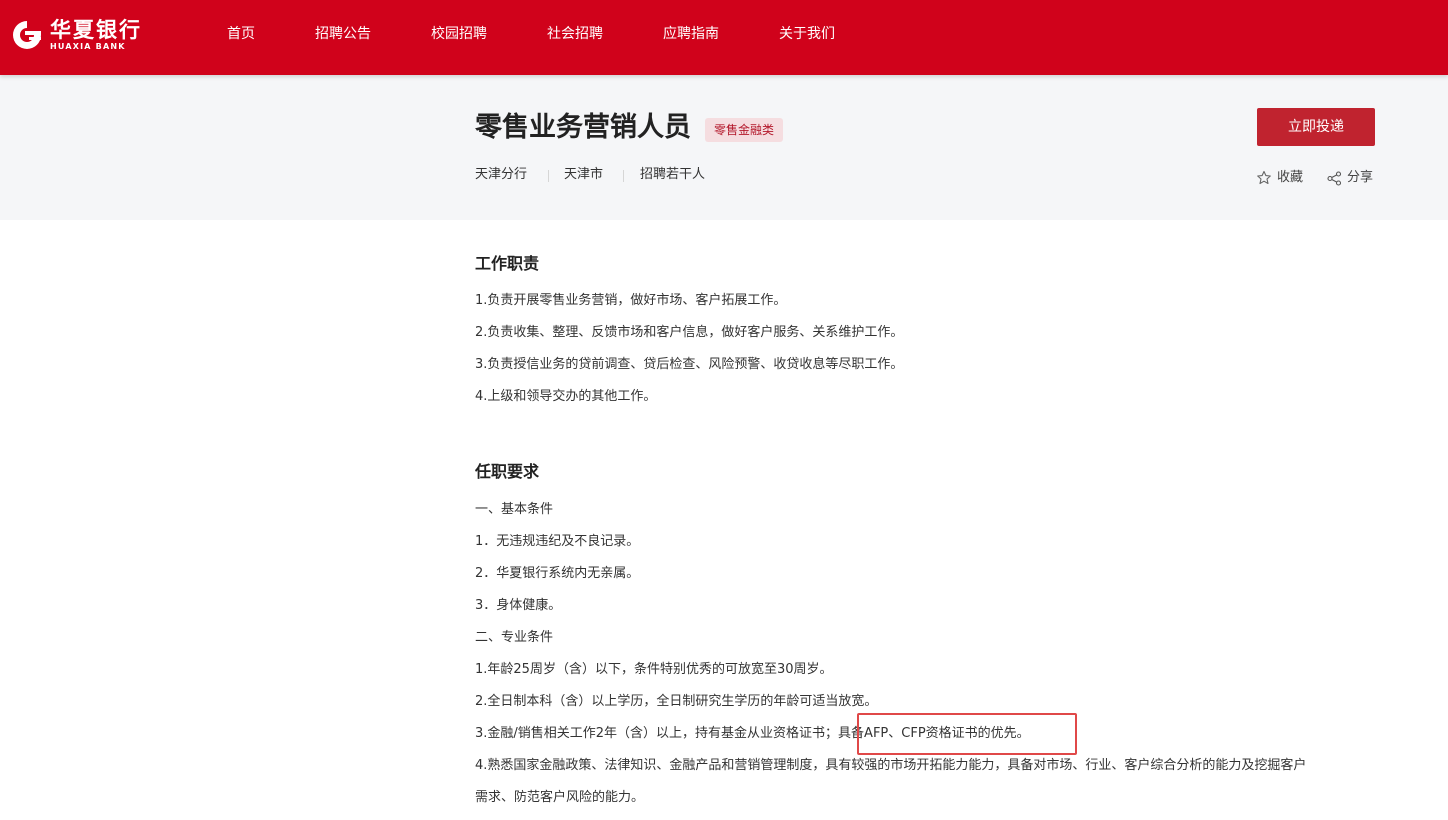 This screenshot has width=1448, height=820. What do you see at coordinates (507, 263) in the screenshot?
I see `duties-heading: 工作职责` at bounding box center [507, 263].